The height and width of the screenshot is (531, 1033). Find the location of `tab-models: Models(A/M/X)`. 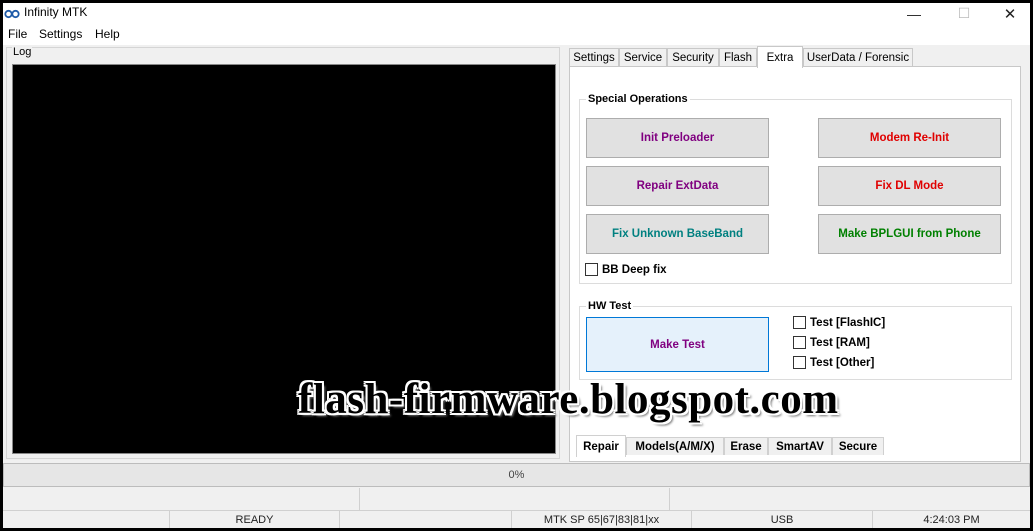

tab-models: Models(A/M/X) is located at coordinates (675, 446).